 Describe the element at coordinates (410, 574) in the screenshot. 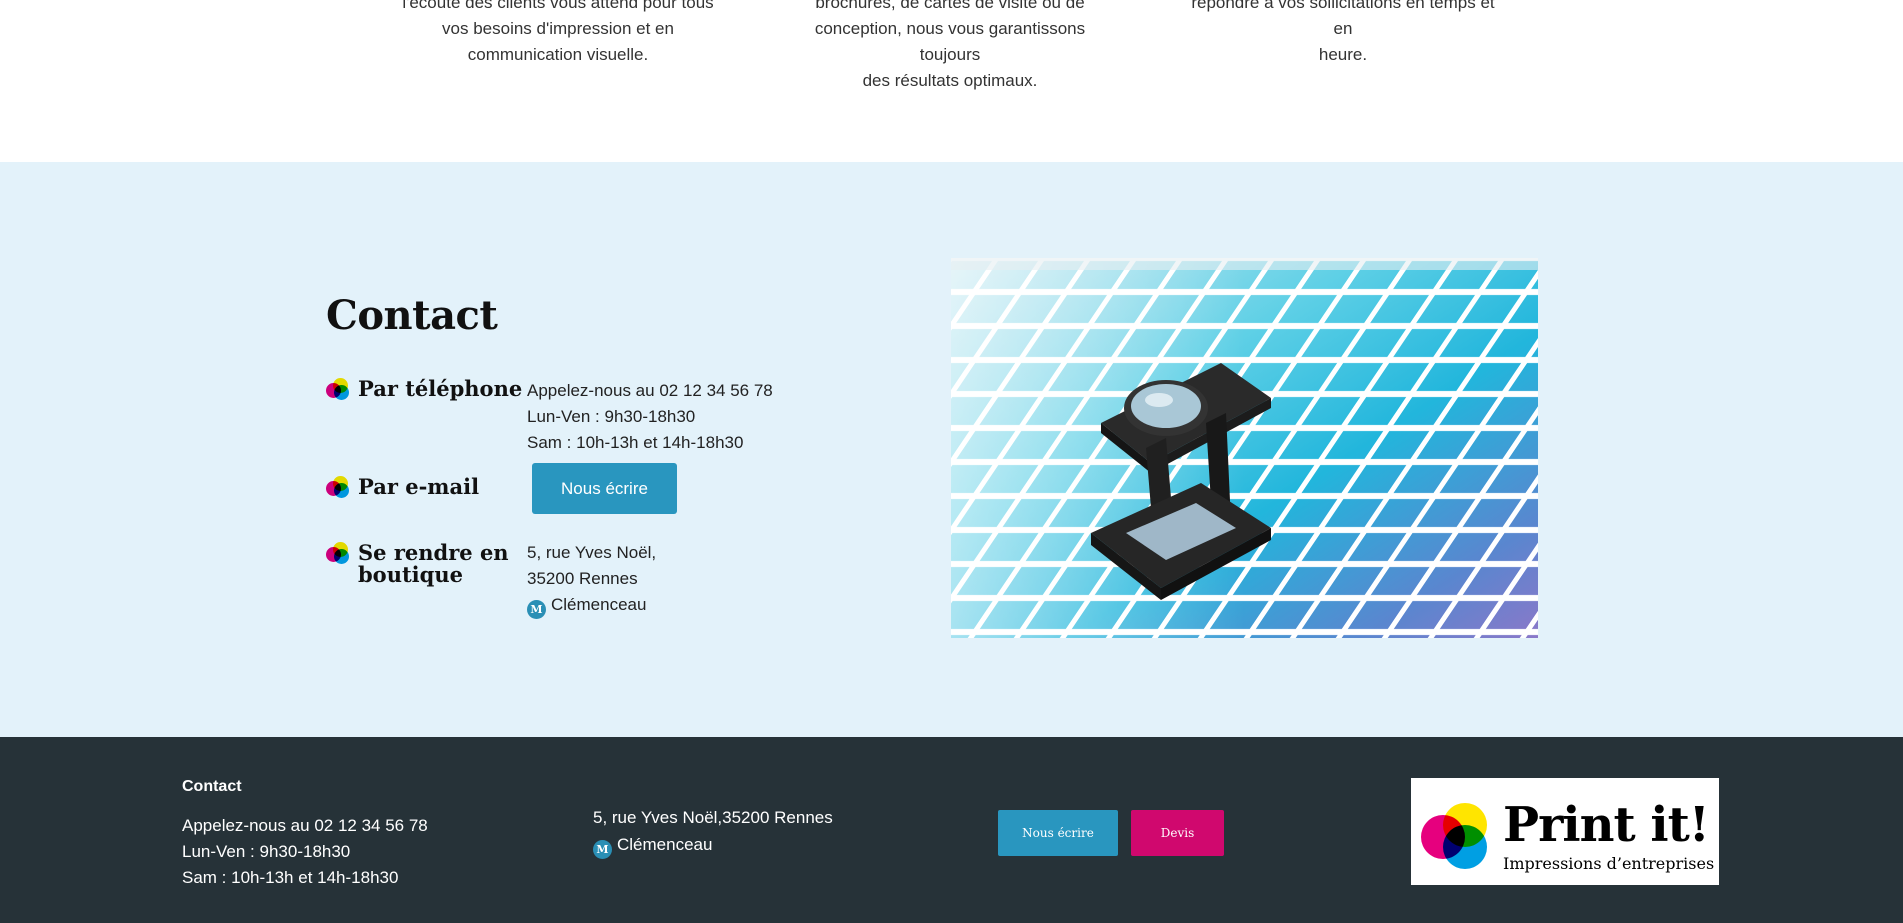

I see `shop-label-line2: boutique` at that location.